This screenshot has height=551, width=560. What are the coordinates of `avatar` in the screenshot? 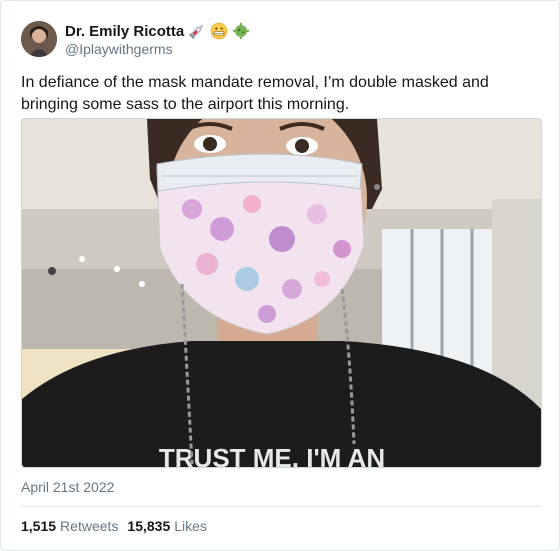 It's located at (39, 39).